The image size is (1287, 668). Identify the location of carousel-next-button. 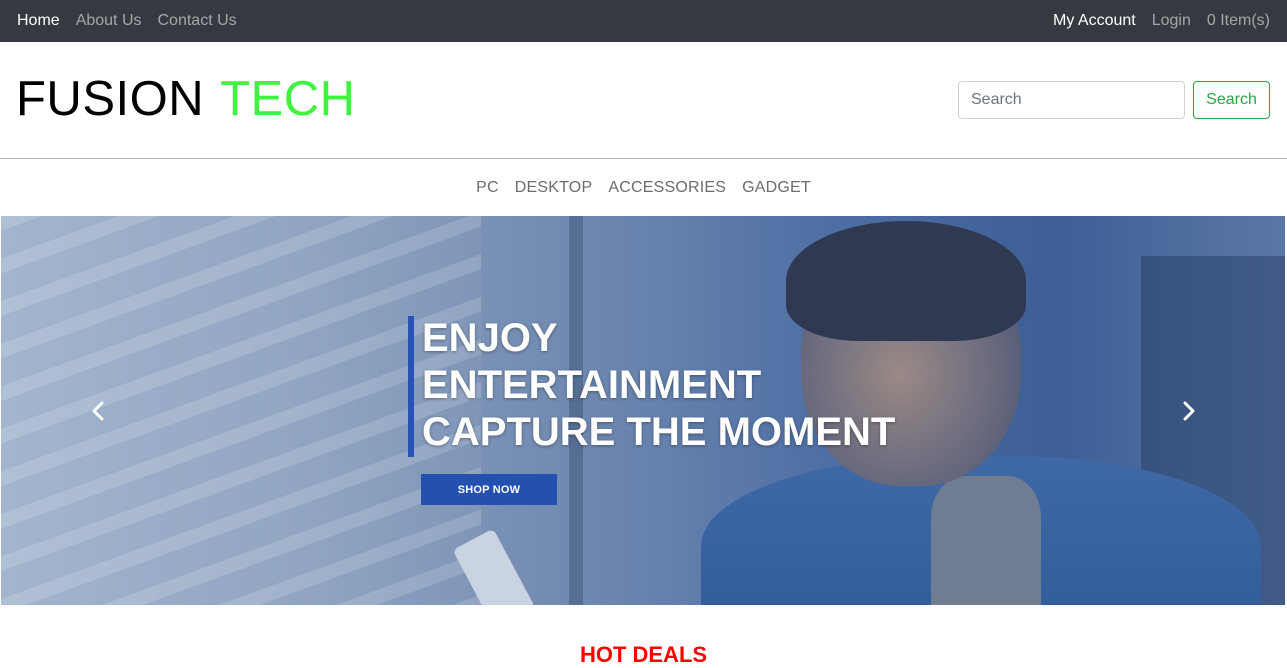
(1189, 411).